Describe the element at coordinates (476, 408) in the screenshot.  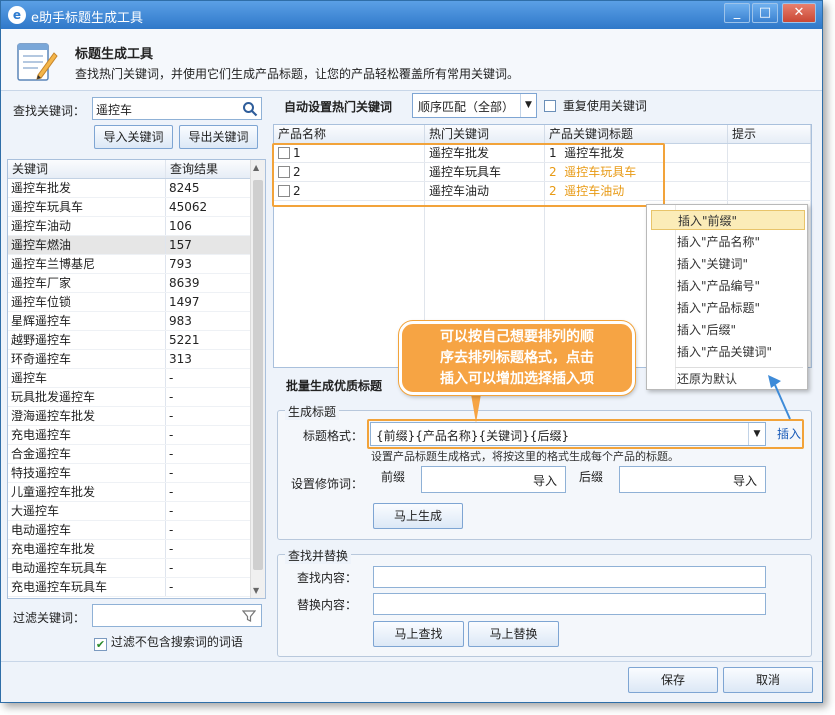
I see `callout-pointer` at that location.